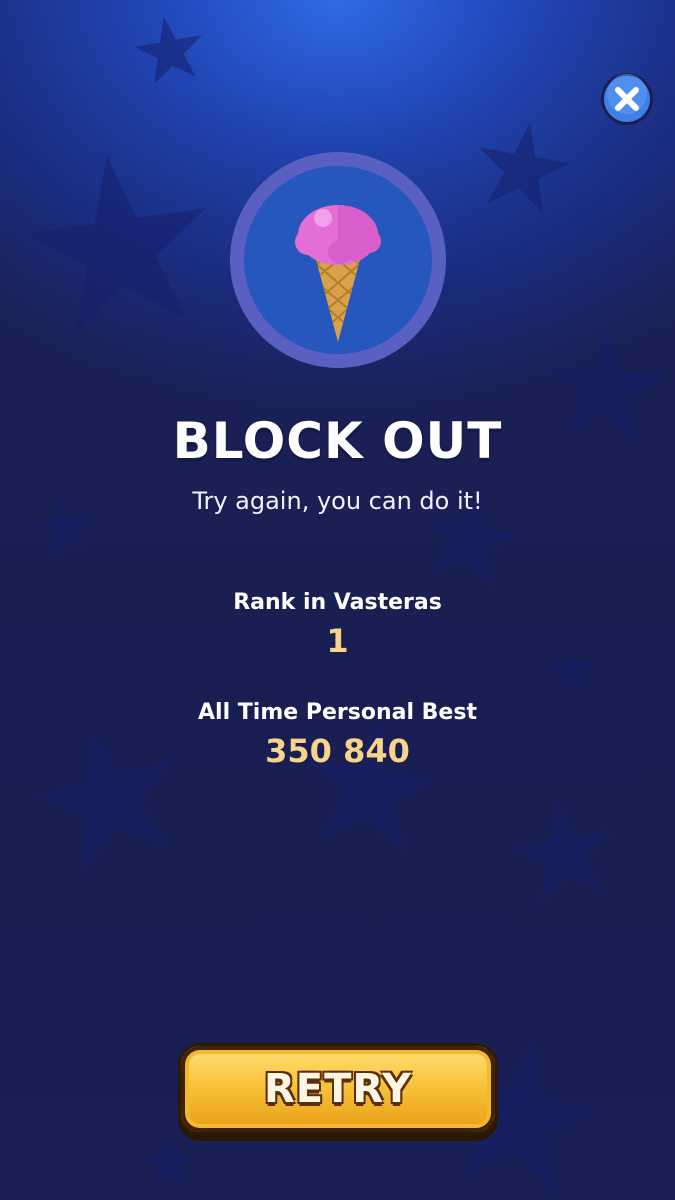  What do you see at coordinates (337, 602) in the screenshot?
I see `rank-label: Rank in Vasteras` at bounding box center [337, 602].